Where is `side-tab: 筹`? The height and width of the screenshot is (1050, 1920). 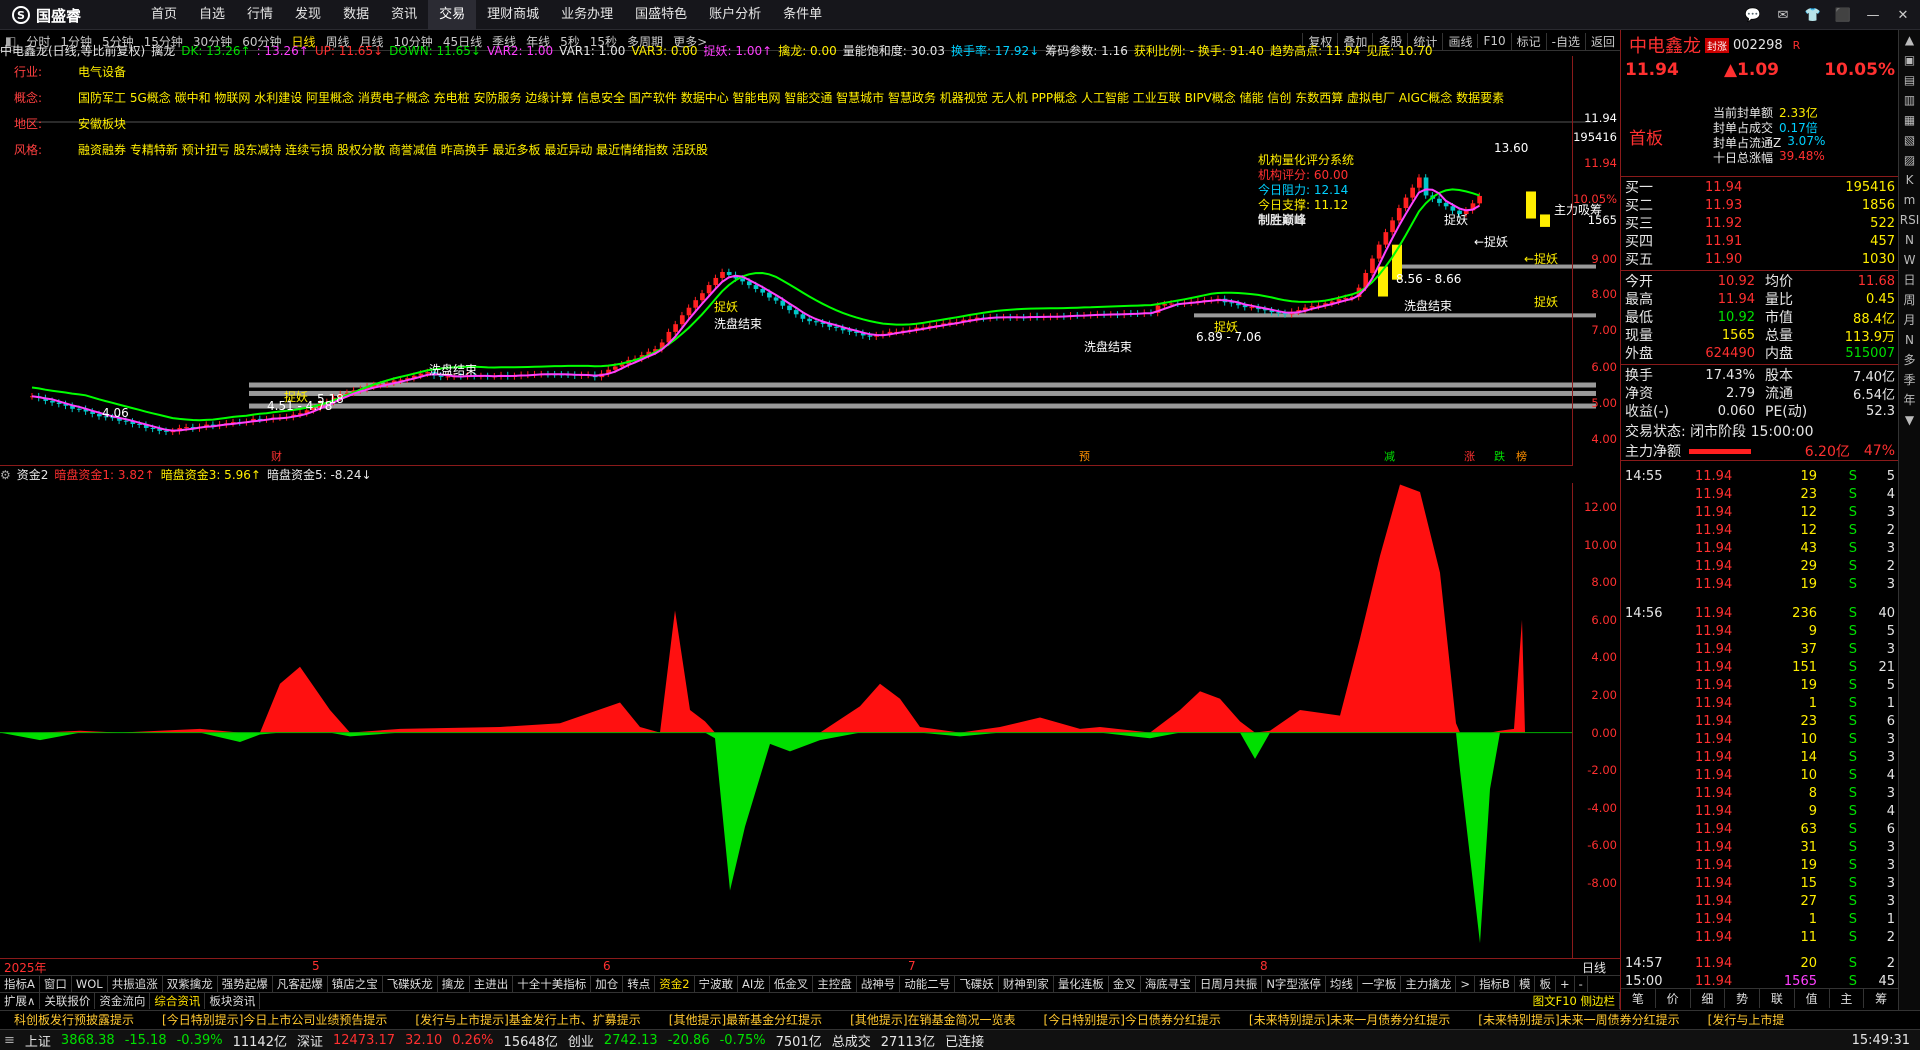
side-tab: 筹 is located at coordinates (1881, 998).